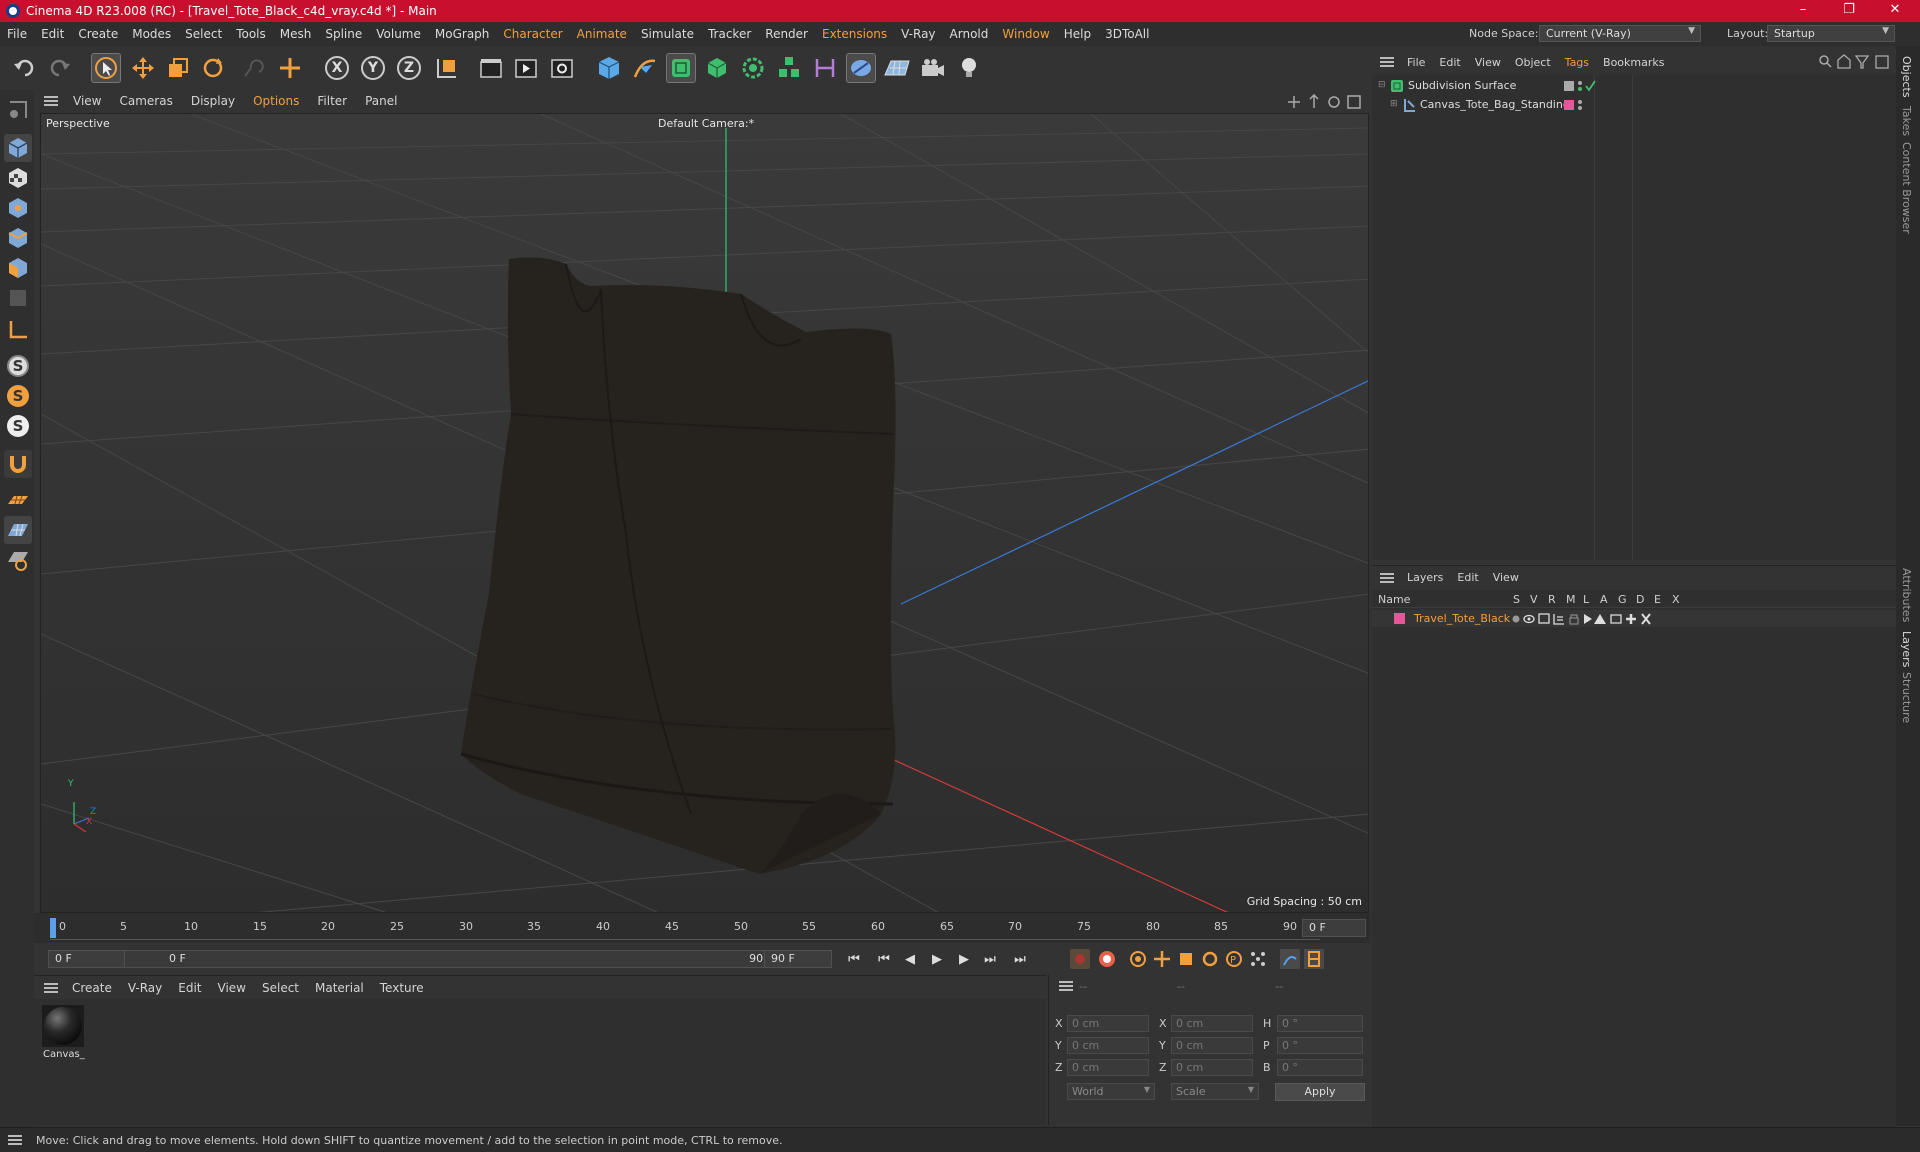 Image resolution: width=1920 pixels, height=1152 pixels. I want to click on restore-button: ❐, so click(1849, 11).